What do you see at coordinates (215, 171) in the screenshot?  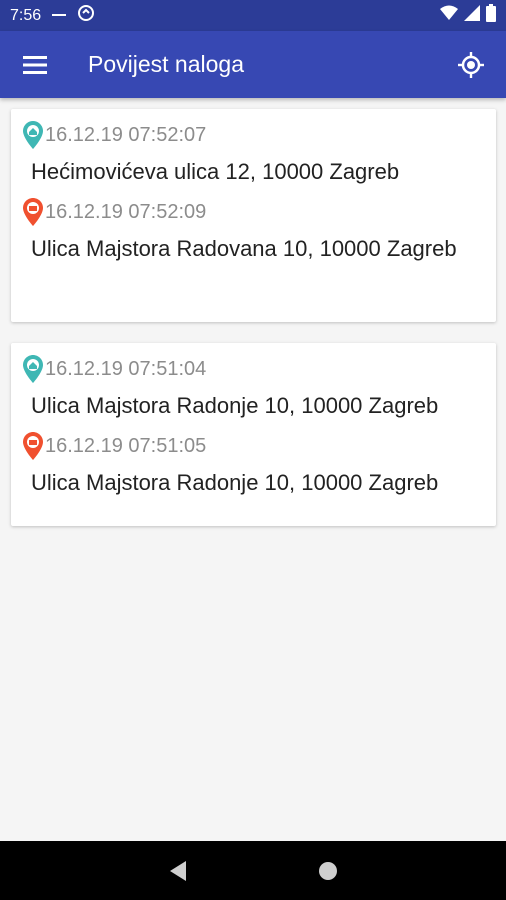 I see `start-address: Hećimovićeva ulica 12, 10000 Zagreb` at bounding box center [215, 171].